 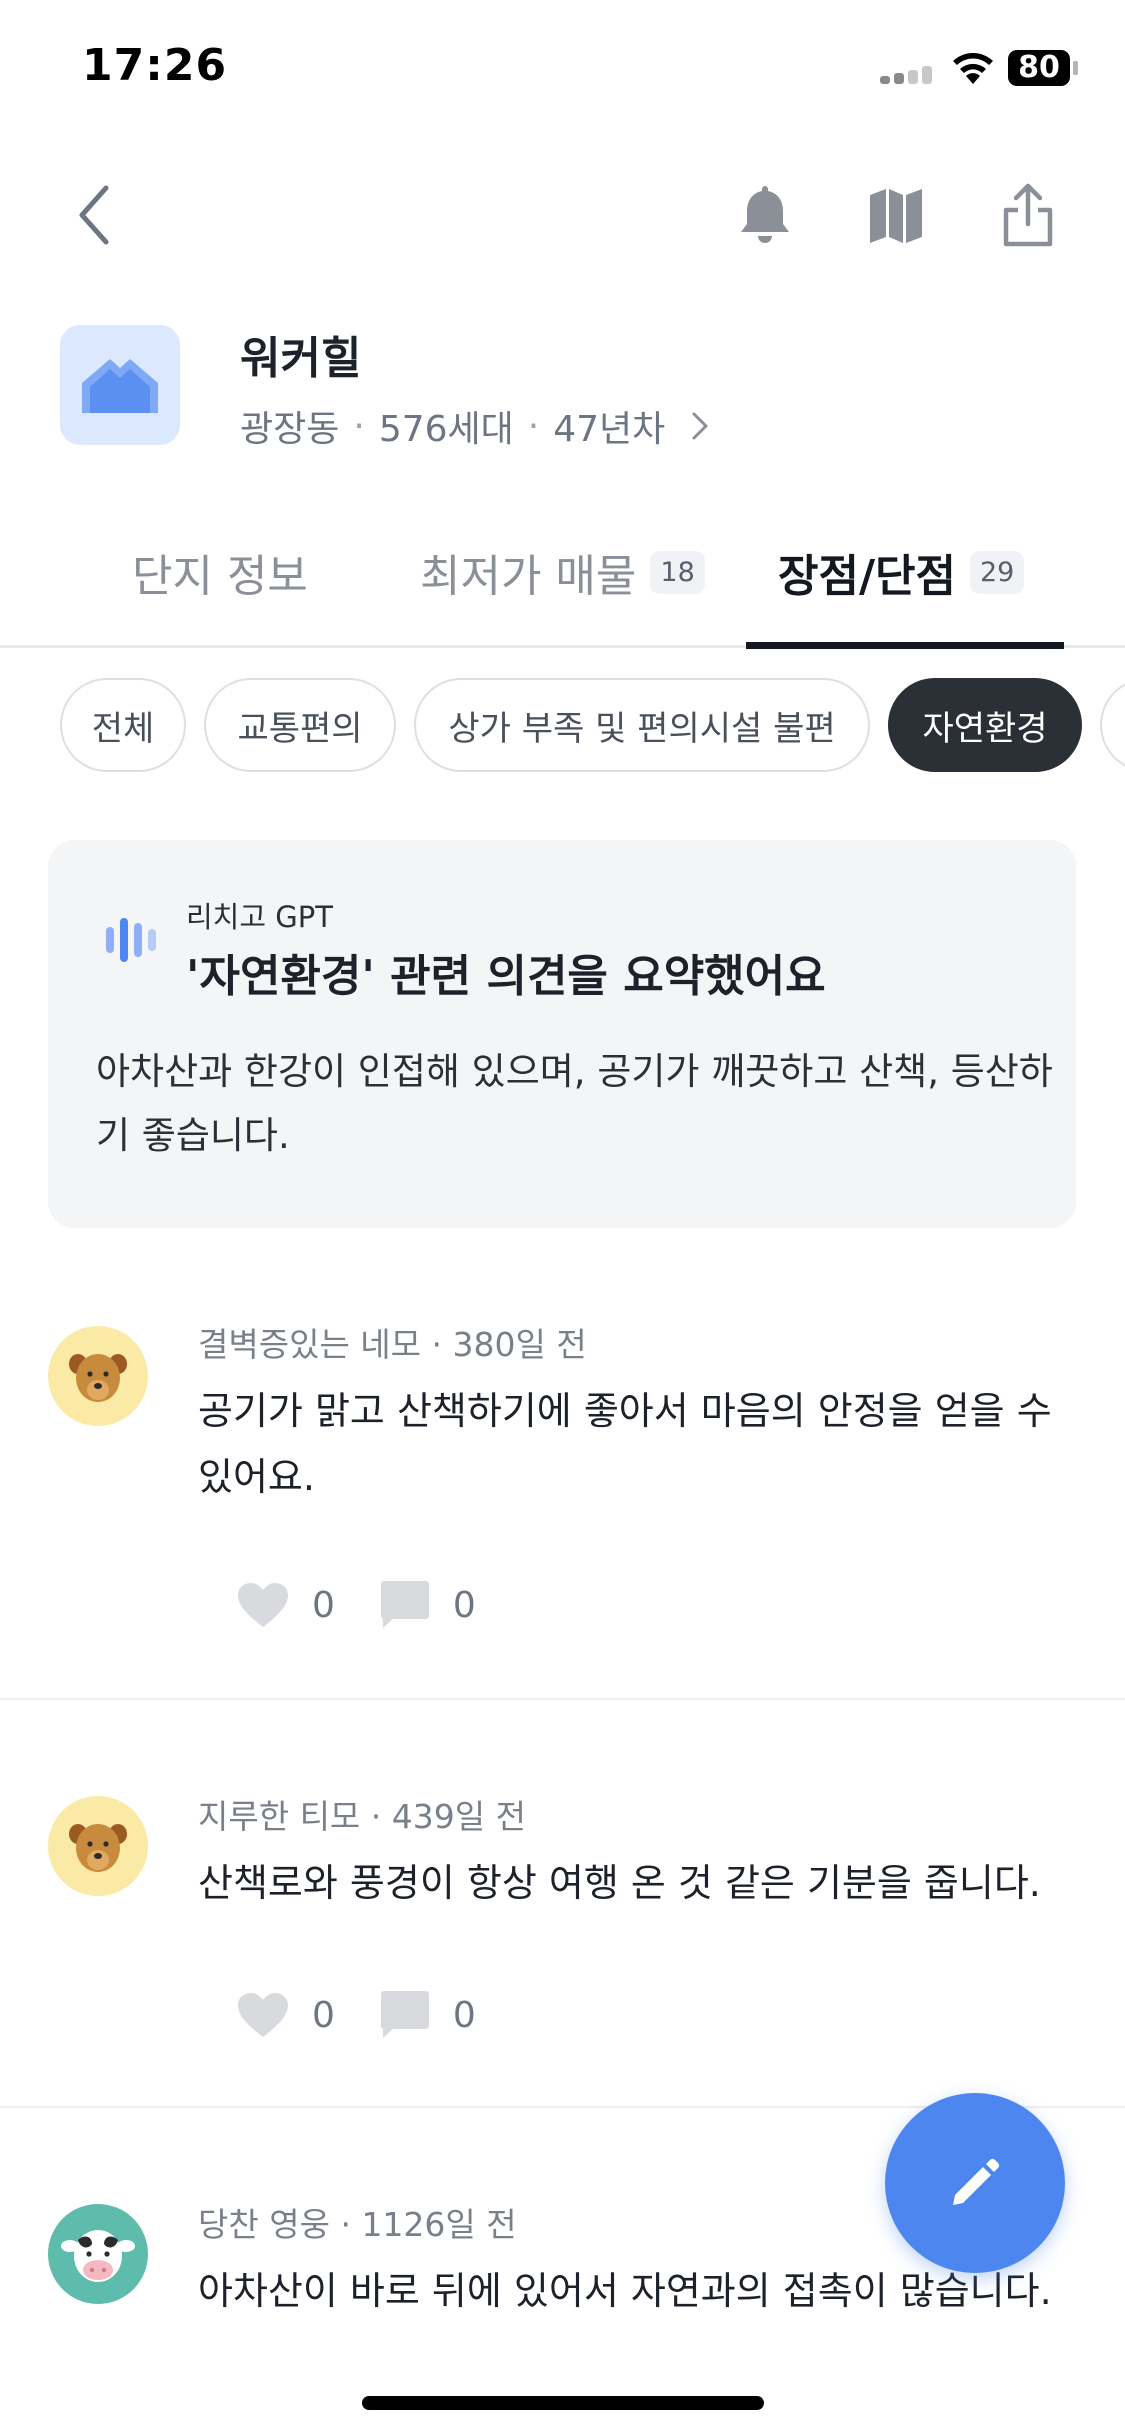 I want to click on write-review-button, so click(x=975, y=2183).